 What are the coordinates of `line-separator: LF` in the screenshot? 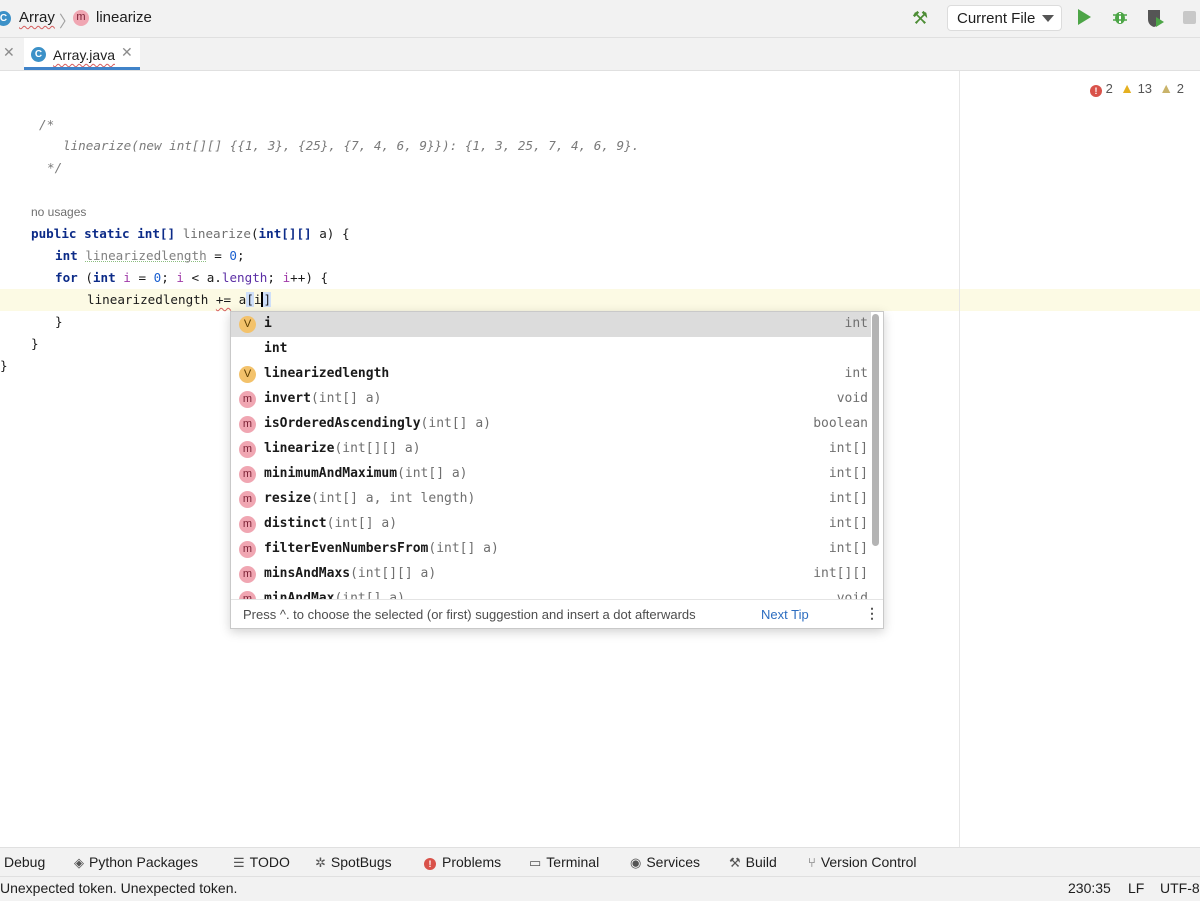 It's located at (1136, 888).